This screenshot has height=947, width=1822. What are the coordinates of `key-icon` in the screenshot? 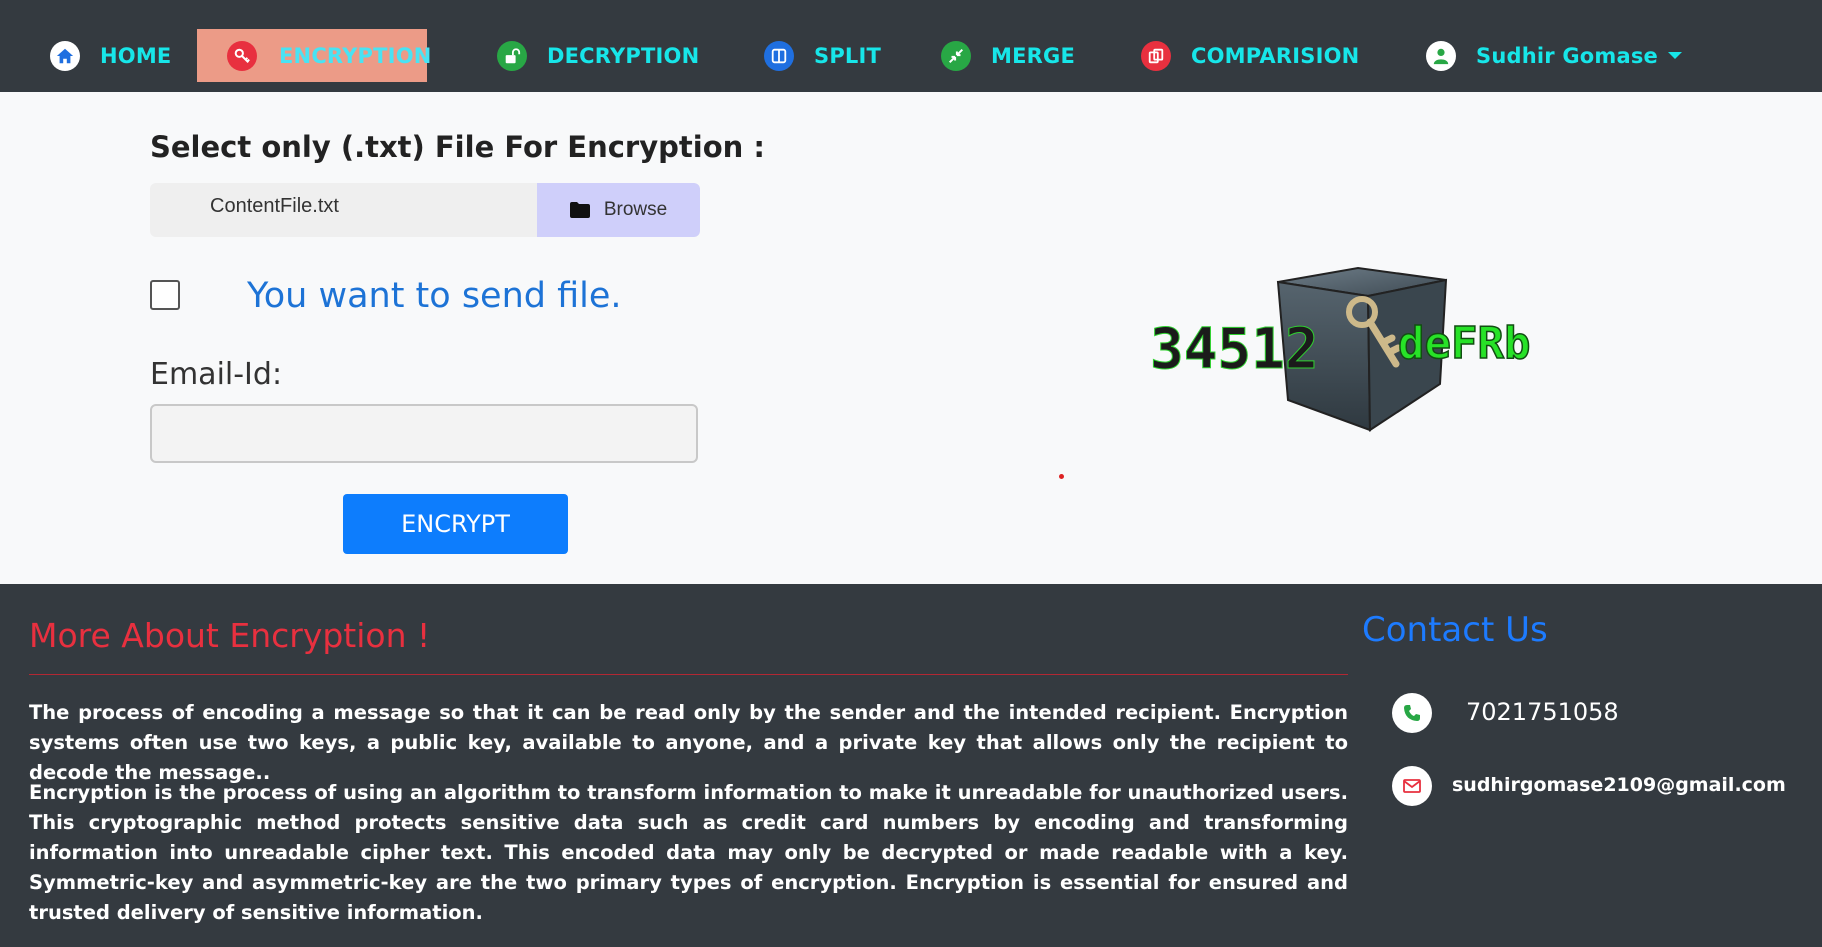 It's located at (242, 55).